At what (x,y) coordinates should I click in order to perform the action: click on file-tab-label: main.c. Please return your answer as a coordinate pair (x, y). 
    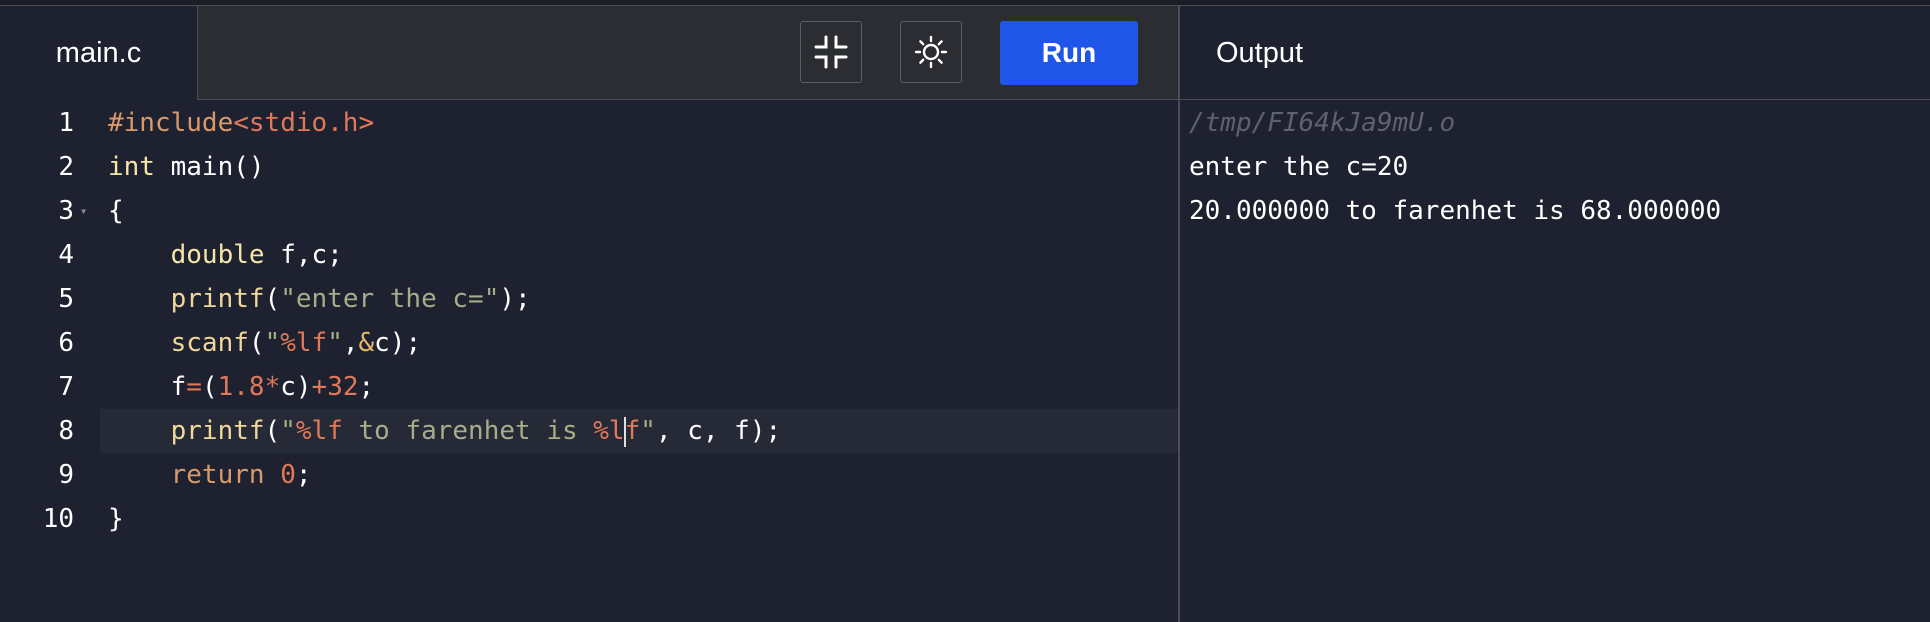
    Looking at the image, I should click on (98, 53).